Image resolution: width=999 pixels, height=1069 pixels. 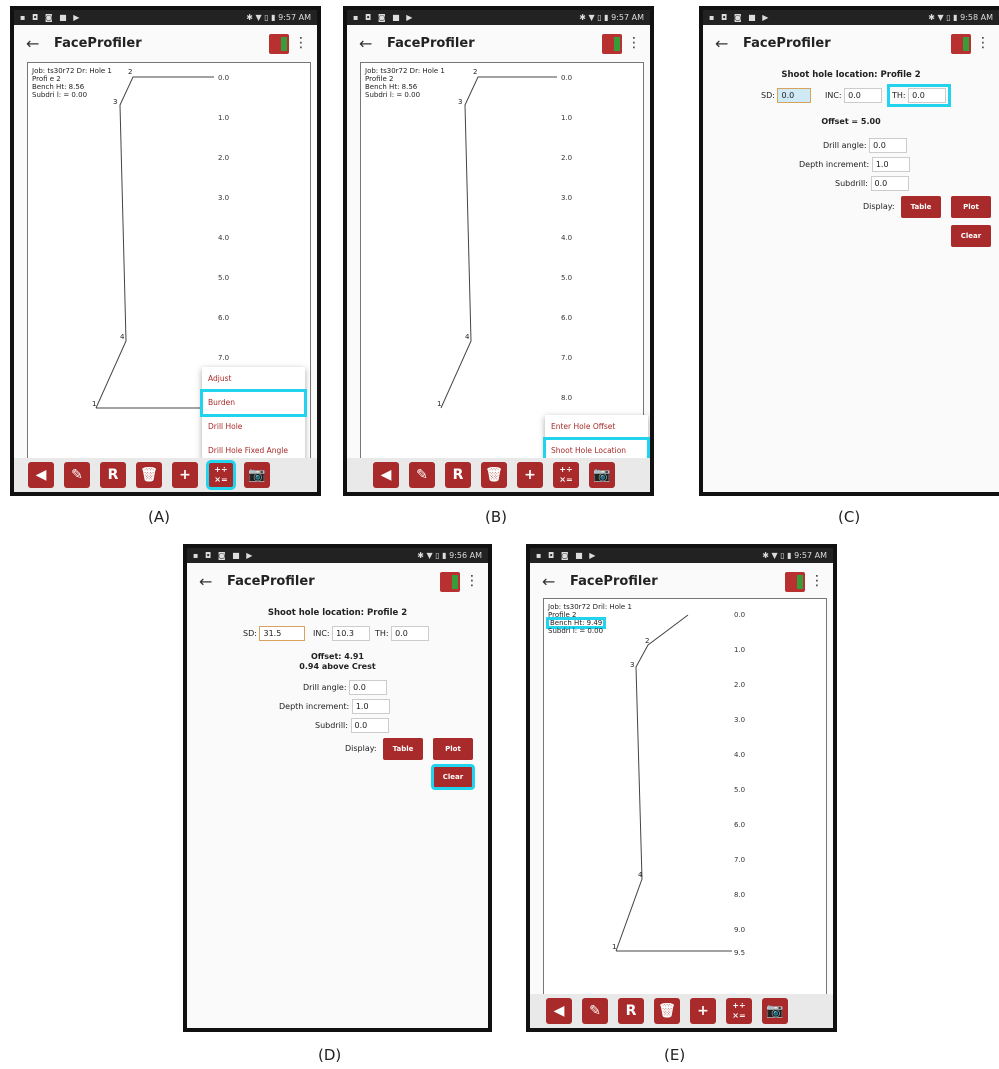 I want to click on depth-tick: 0.0, so click(x=739, y=615).